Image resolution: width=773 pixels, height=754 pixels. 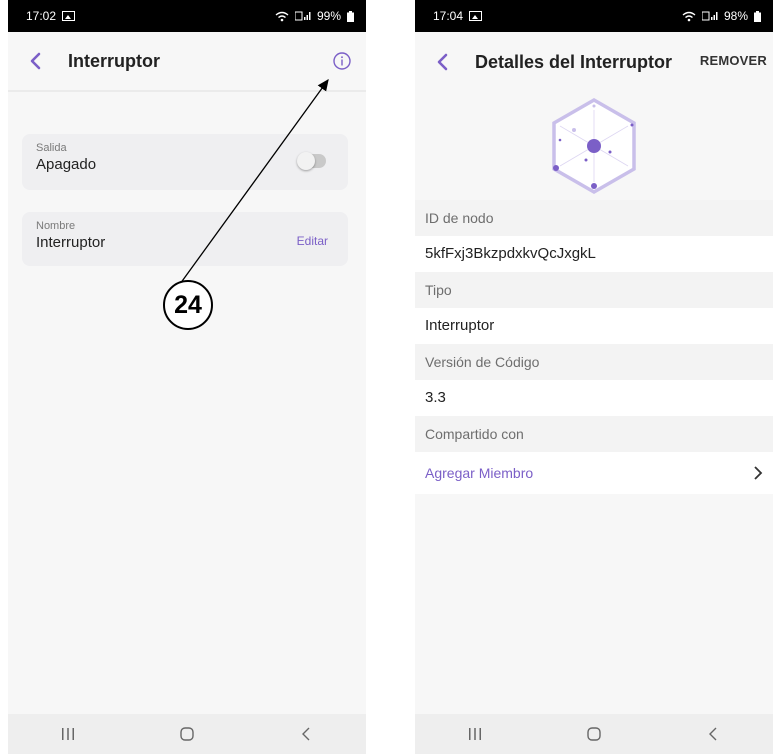 What do you see at coordinates (594, 290) in the screenshot?
I see `type-label: Tipo` at bounding box center [594, 290].